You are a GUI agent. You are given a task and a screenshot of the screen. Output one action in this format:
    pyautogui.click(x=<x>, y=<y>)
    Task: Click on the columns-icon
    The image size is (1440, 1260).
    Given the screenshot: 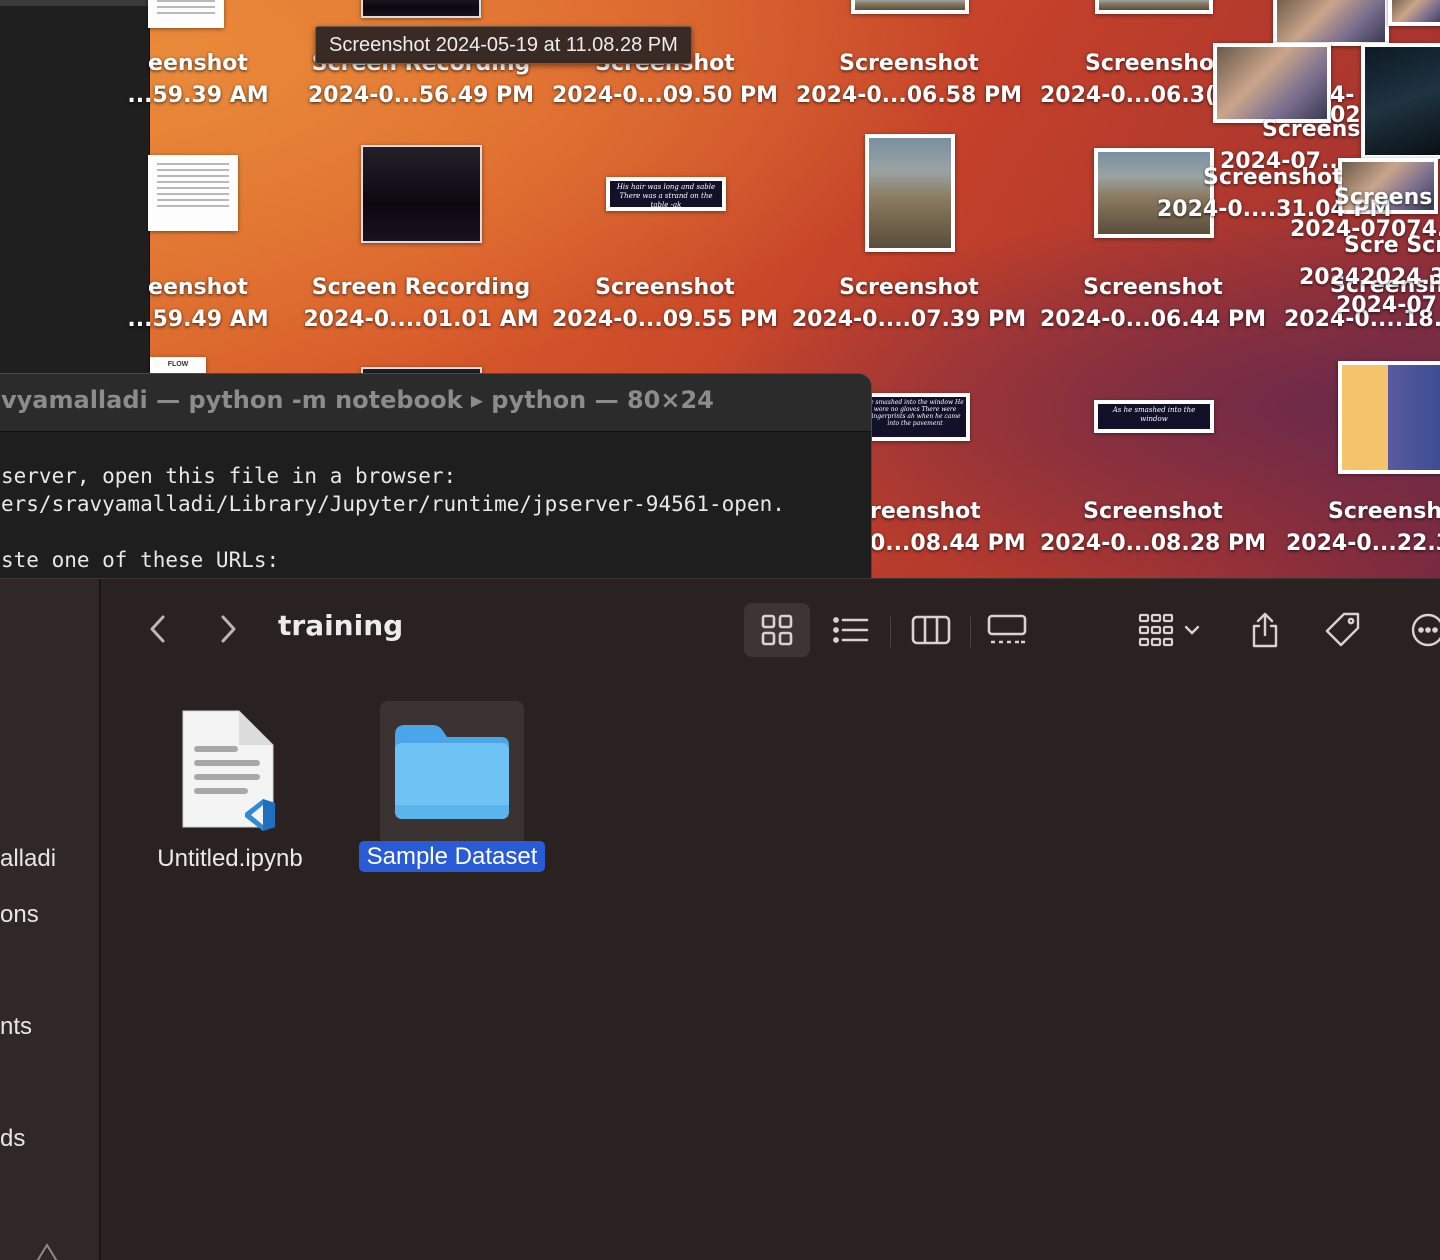 What is the action you would take?
    pyautogui.click(x=931, y=630)
    